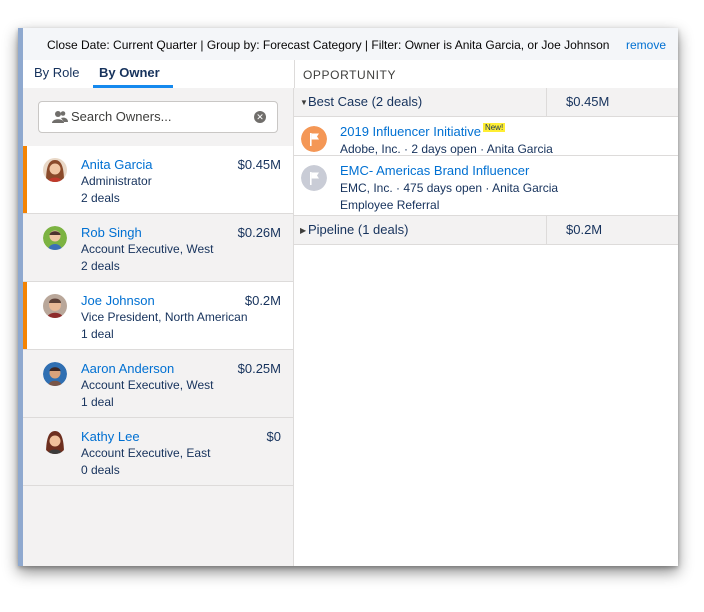 The image size is (704, 612). Describe the element at coordinates (100, 470) in the screenshot. I see `owner-deal-count: 0 deals` at that location.